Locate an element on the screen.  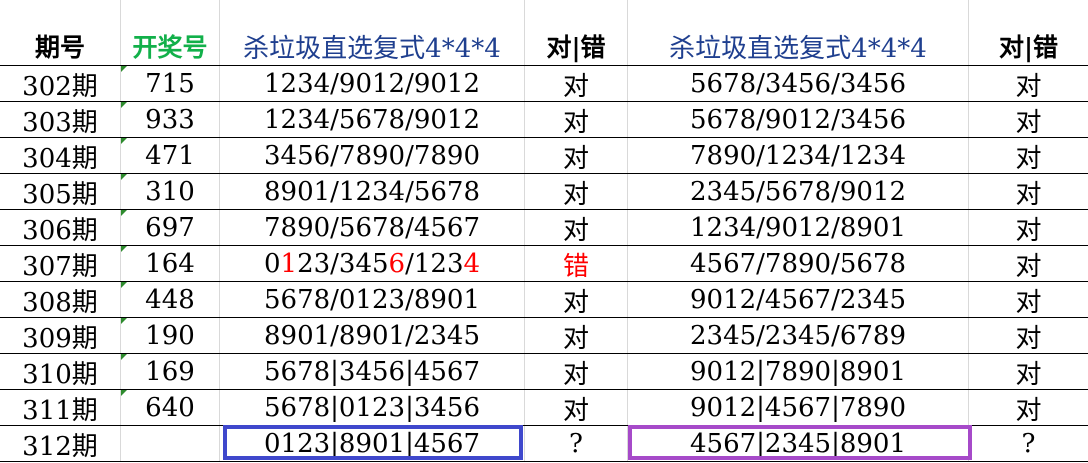
period-cell: 302期 is located at coordinates (60, 86).